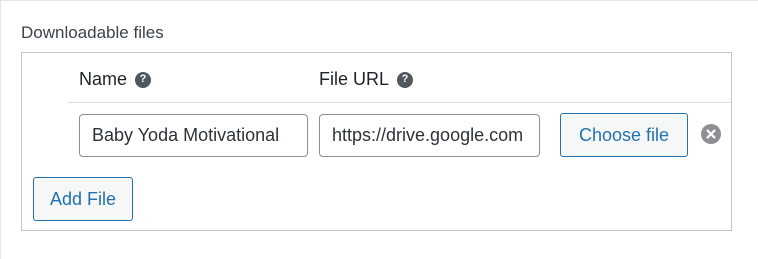 This screenshot has width=758, height=259. I want to click on remove-circle-icon, so click(711, 134).